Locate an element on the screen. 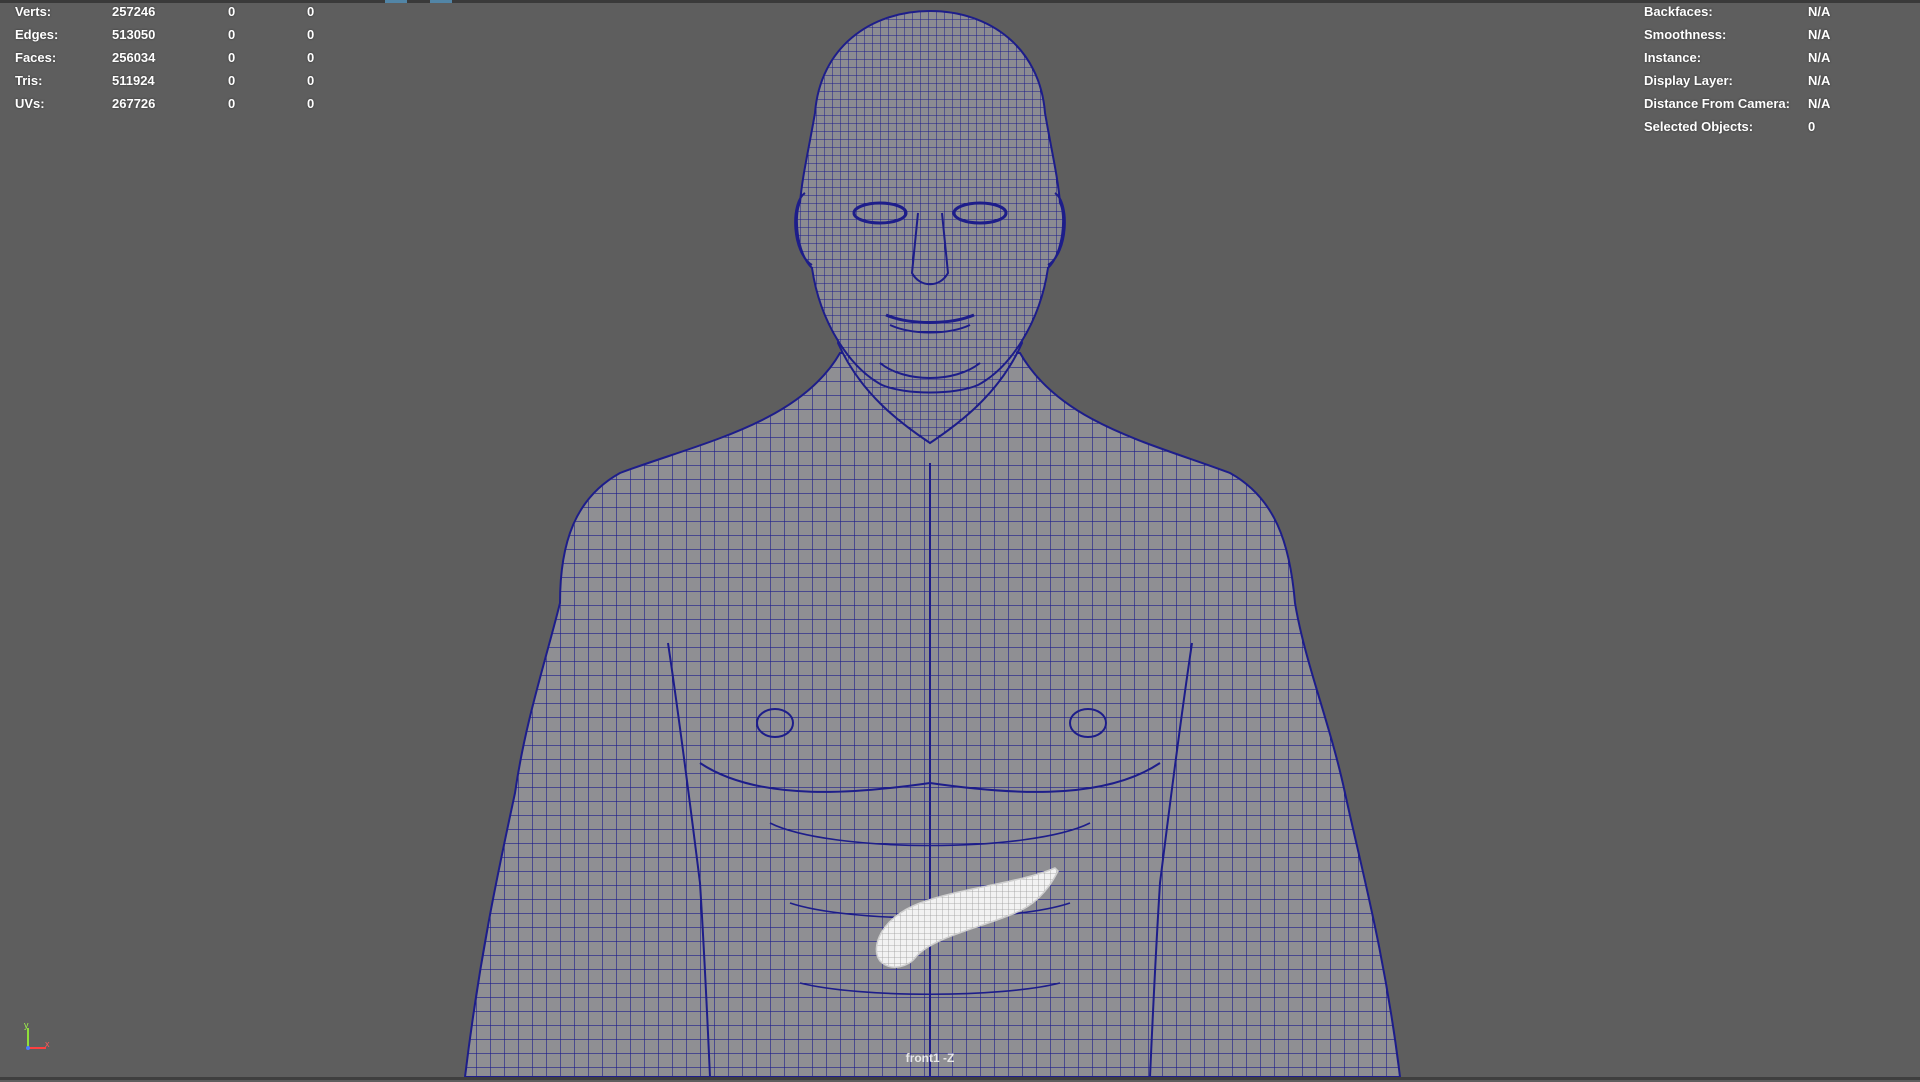  info-label: Distance From Camera: is located at coordinates (1717, 103).